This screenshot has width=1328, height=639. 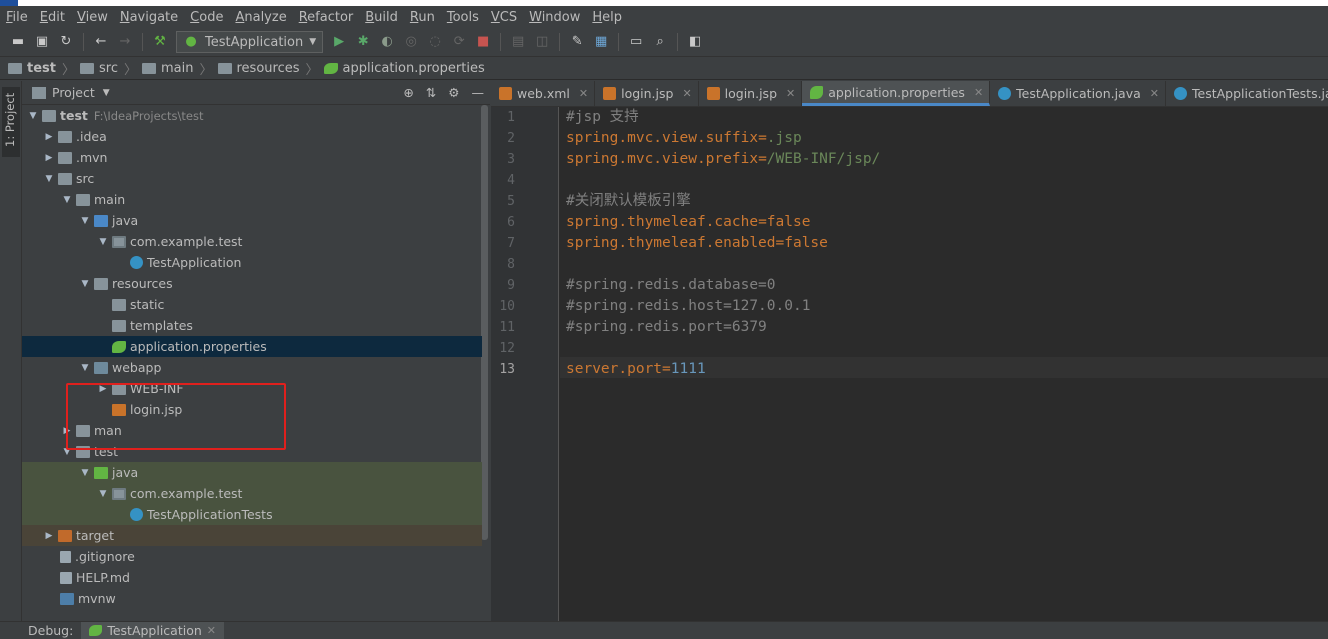 What do you see at coordinates (167, 68) in the screenshot?
I see `breadcrumb-item-main: main` at bounding box center [167, 68].